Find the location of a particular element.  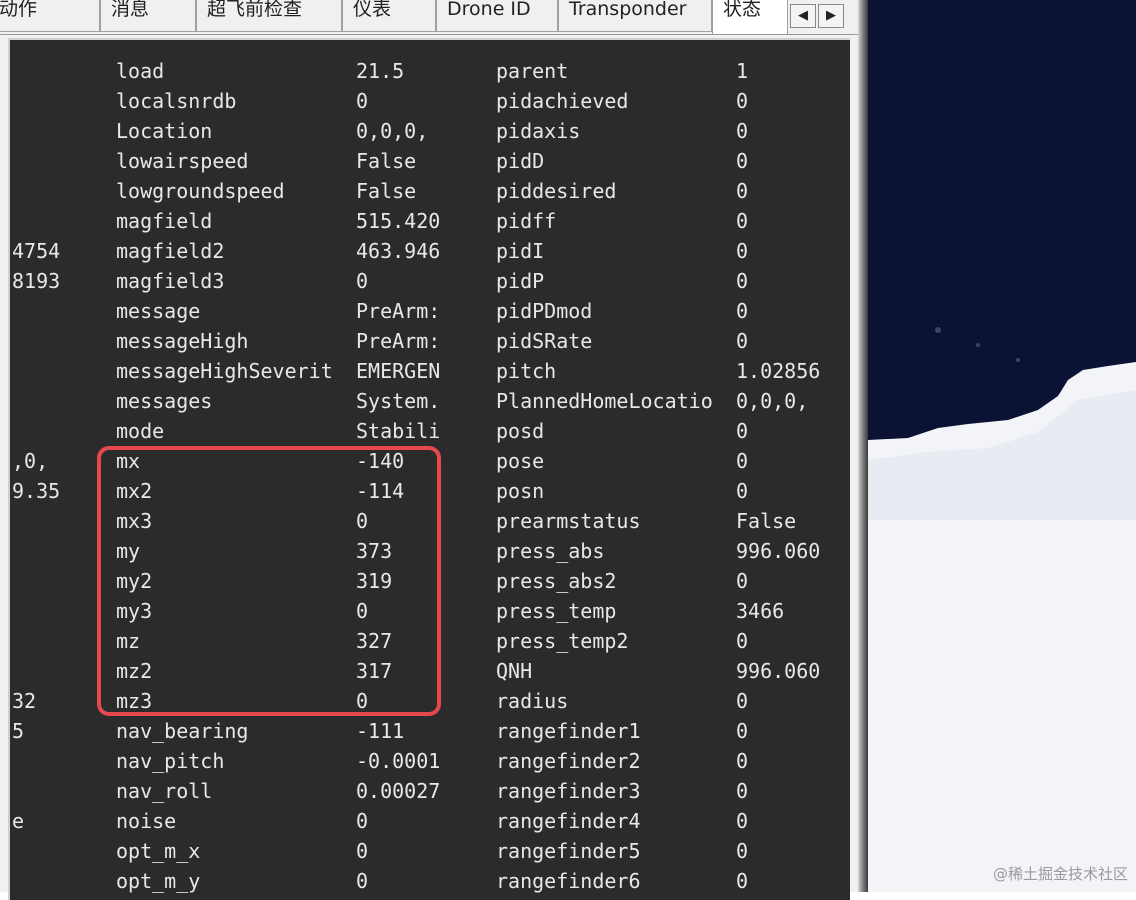

table-cell: rangefinder1 is located at coordinates (568, 731).